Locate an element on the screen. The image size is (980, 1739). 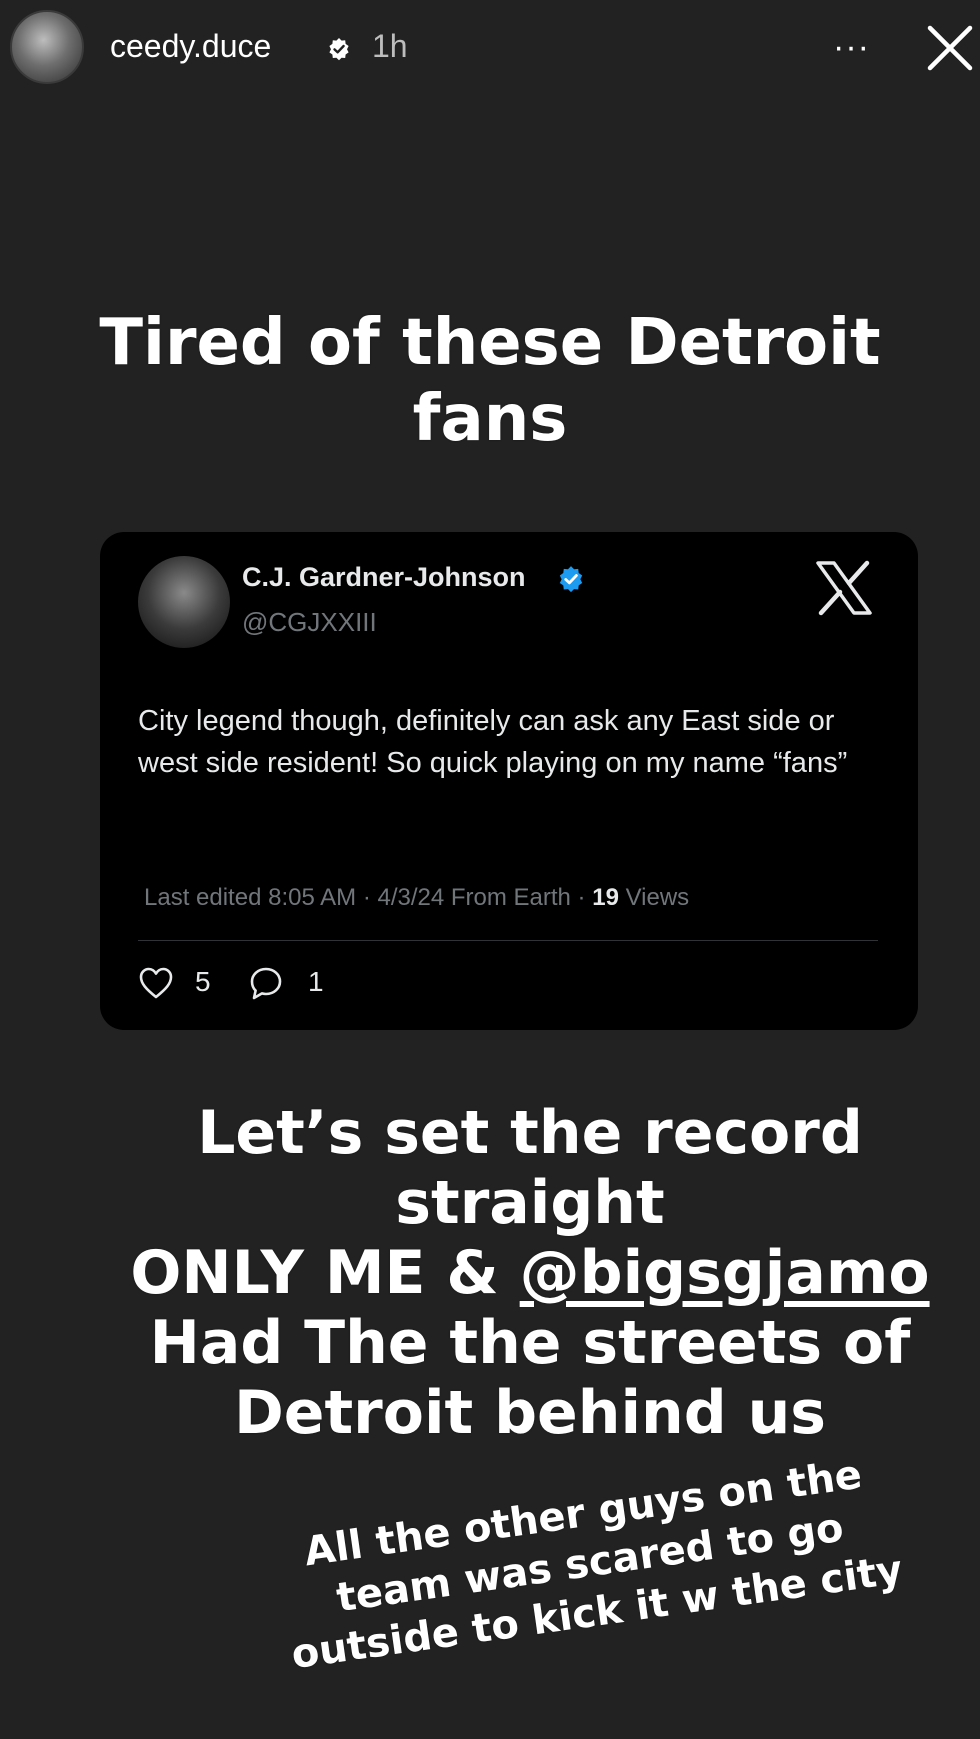
profile-avatar is located at coordinates (47, 47).